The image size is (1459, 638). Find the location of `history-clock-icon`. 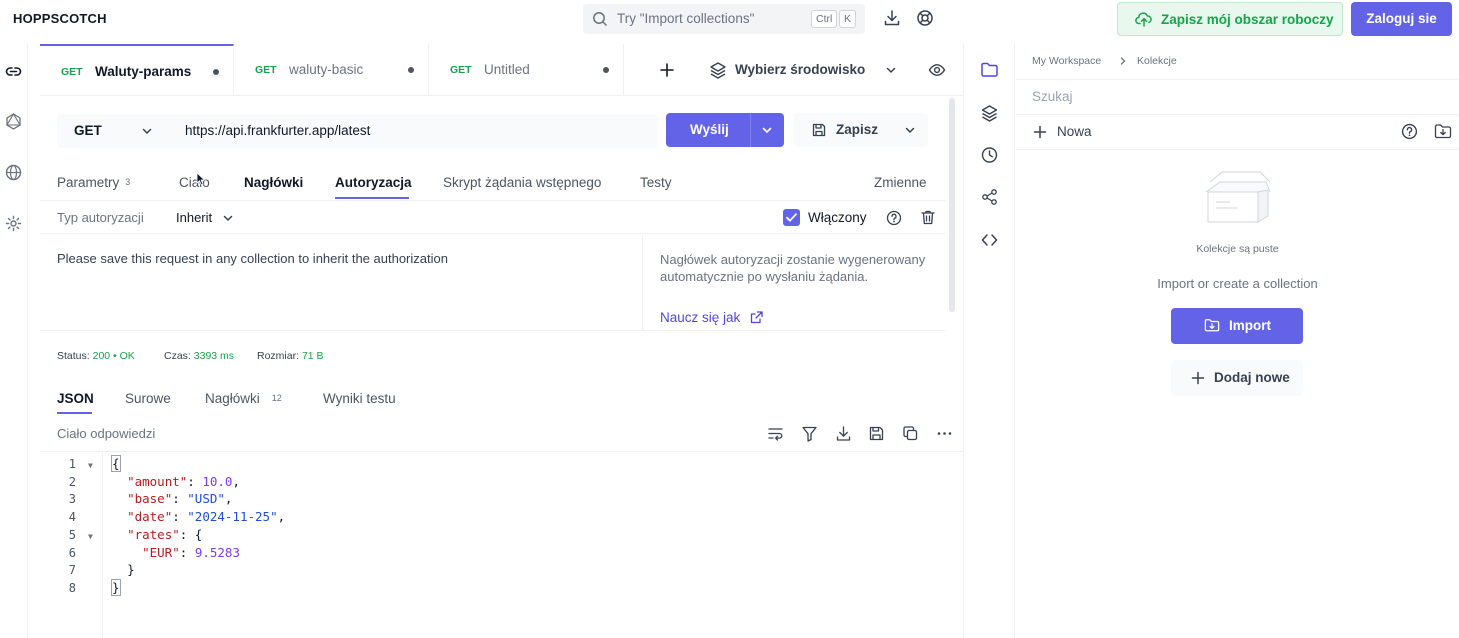

history-clock-icon is located at coordinates (989, 155).